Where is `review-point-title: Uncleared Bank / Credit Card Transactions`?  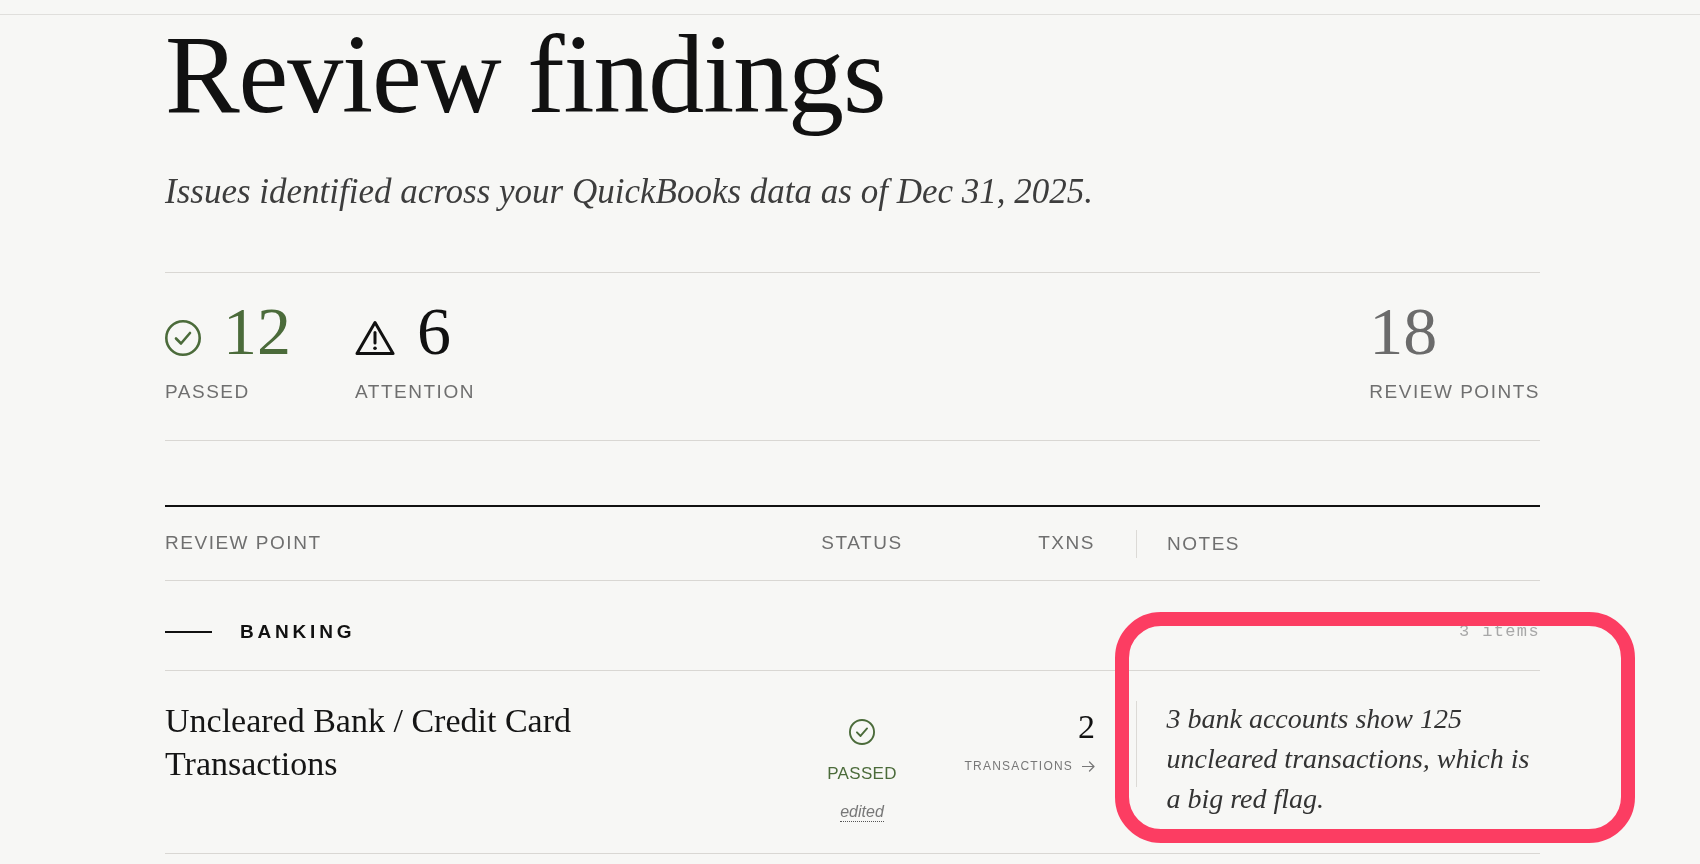
review-point-title: Uncleared Bank / Credit Card Transactions is located at coordinates (368, 742).